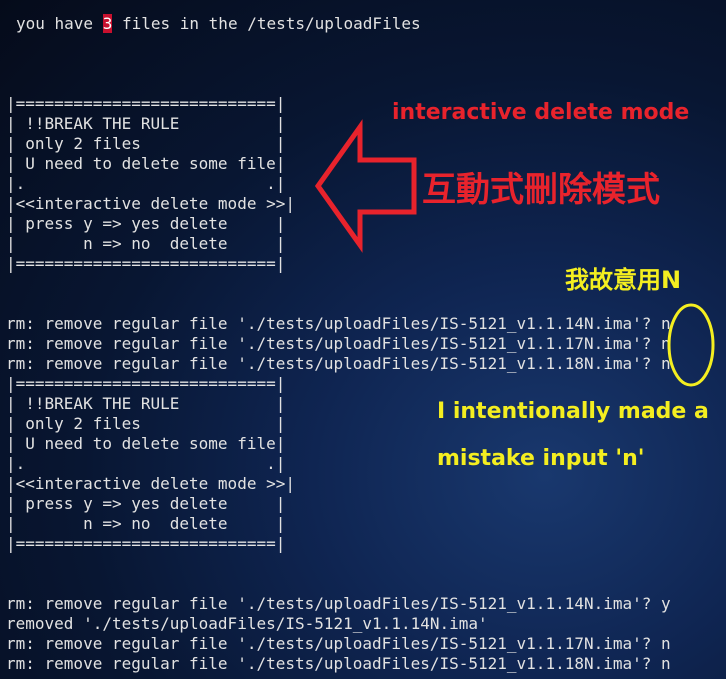  I want to click on rule-box-2-line: | !!BREAK THE RULE |, so click(146, 403).